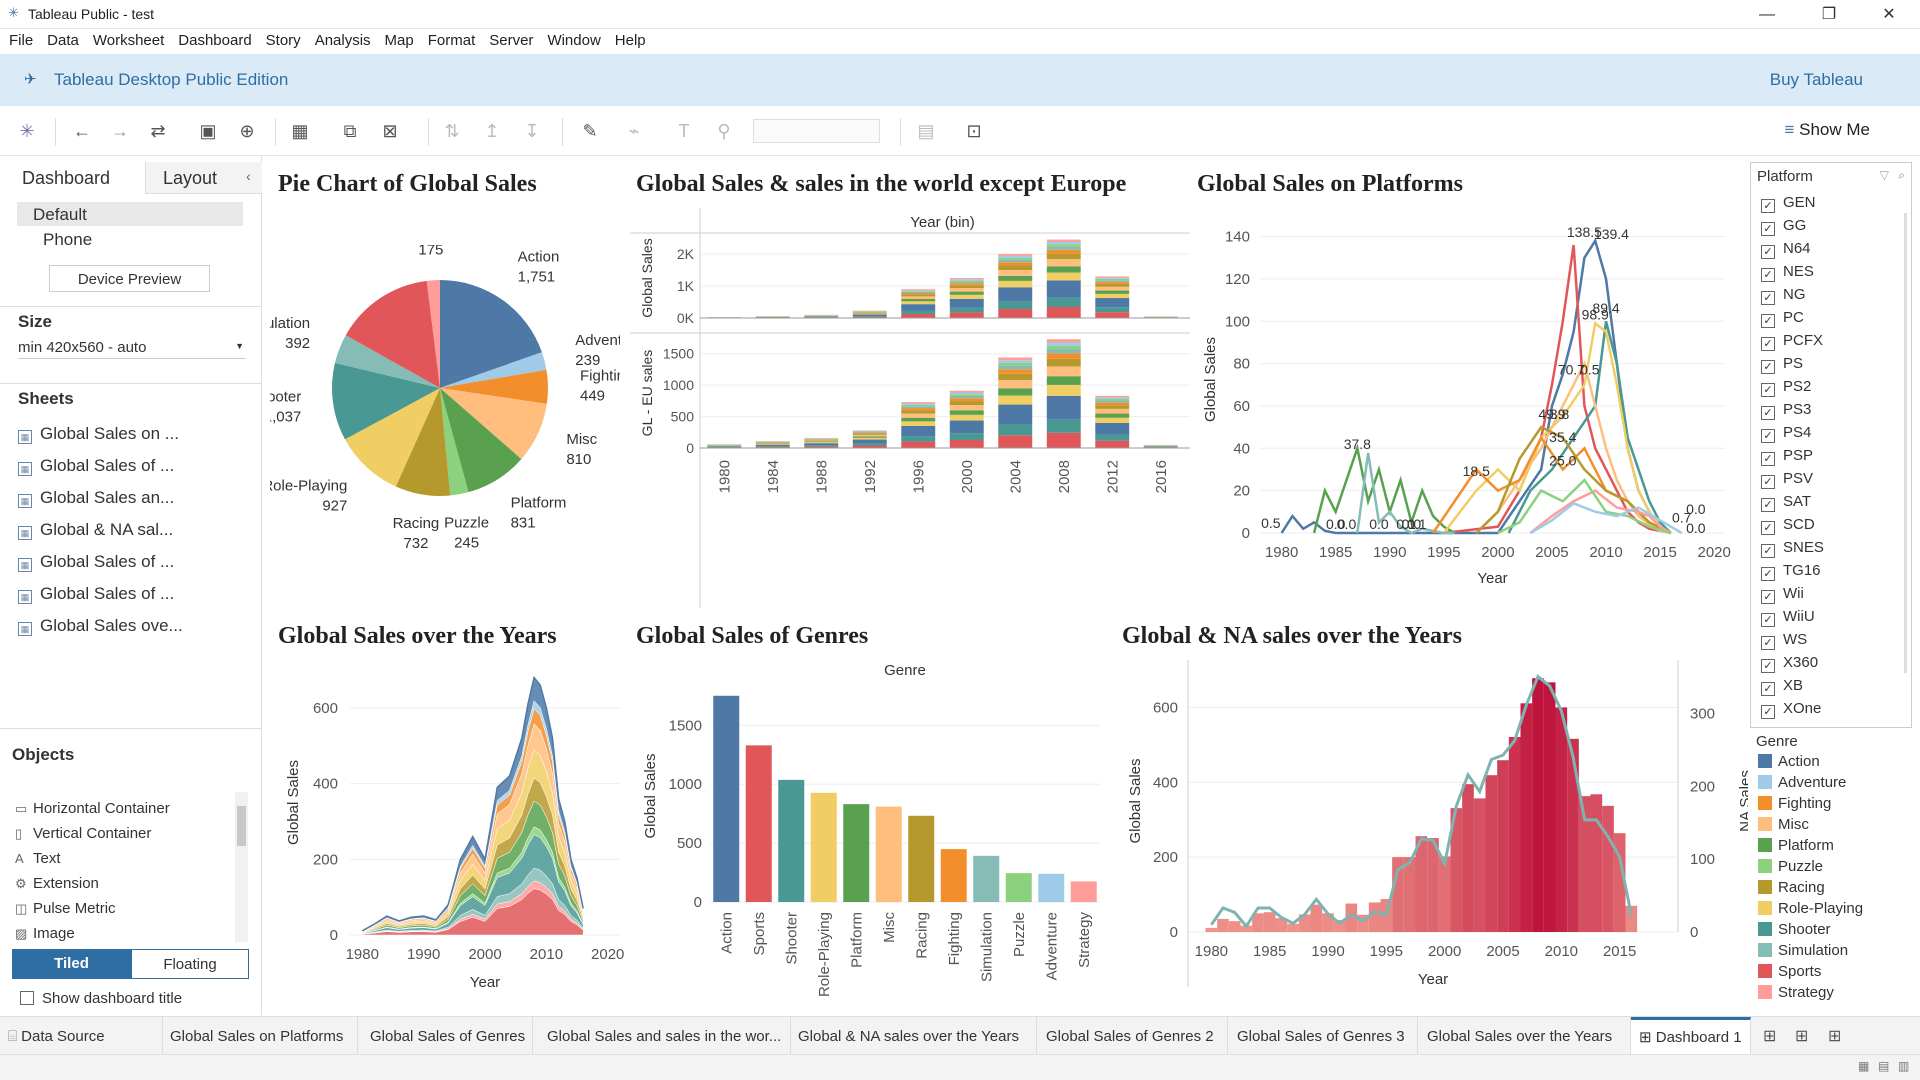 Image resolution: width=1920 pixels, height=1080 pixels. What do you see at coordinates (92, 808) in the screenshot?
I see `object-horizontal-container: ▭ Horizontal Container` at bounding box center [92, 808].